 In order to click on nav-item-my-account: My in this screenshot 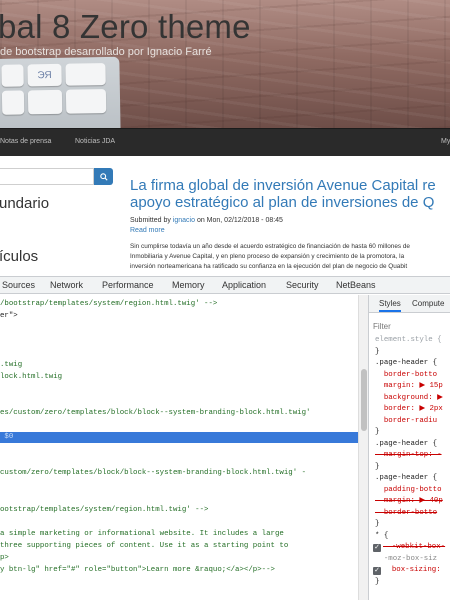, I will do `click(445, 141)`.